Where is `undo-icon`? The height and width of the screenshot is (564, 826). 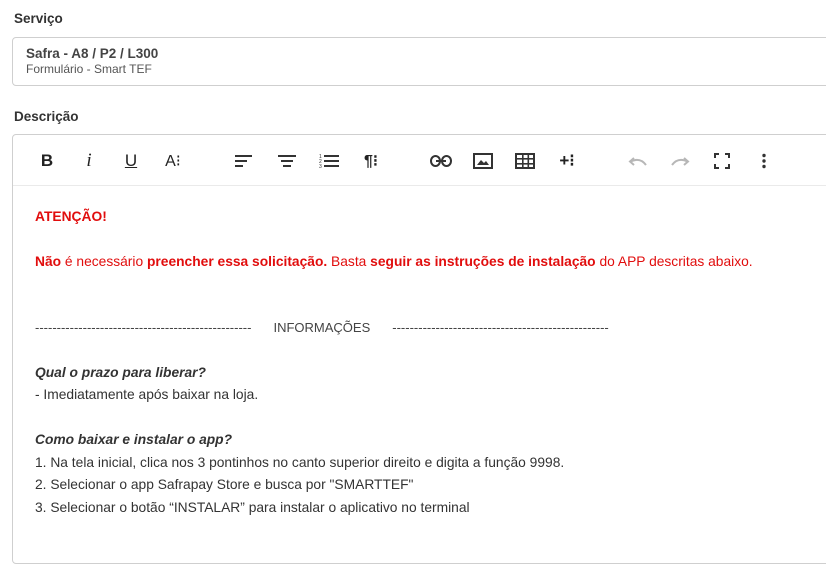 undo-icon is located at coordinates (637, 161).